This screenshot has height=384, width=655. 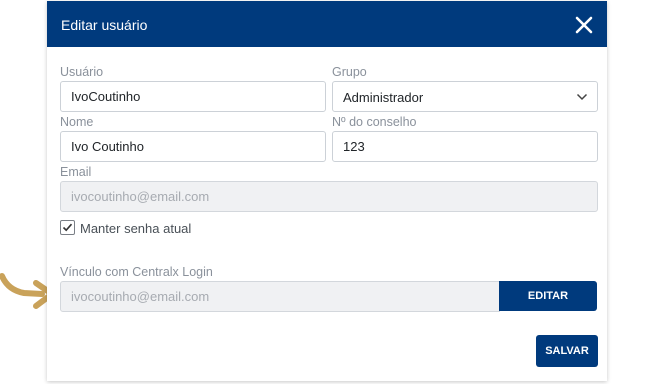 What do you see at coordinates (465, 96) in the screenshot?
I see `grupo-select: Administrador` at bounding box center [465, 96].